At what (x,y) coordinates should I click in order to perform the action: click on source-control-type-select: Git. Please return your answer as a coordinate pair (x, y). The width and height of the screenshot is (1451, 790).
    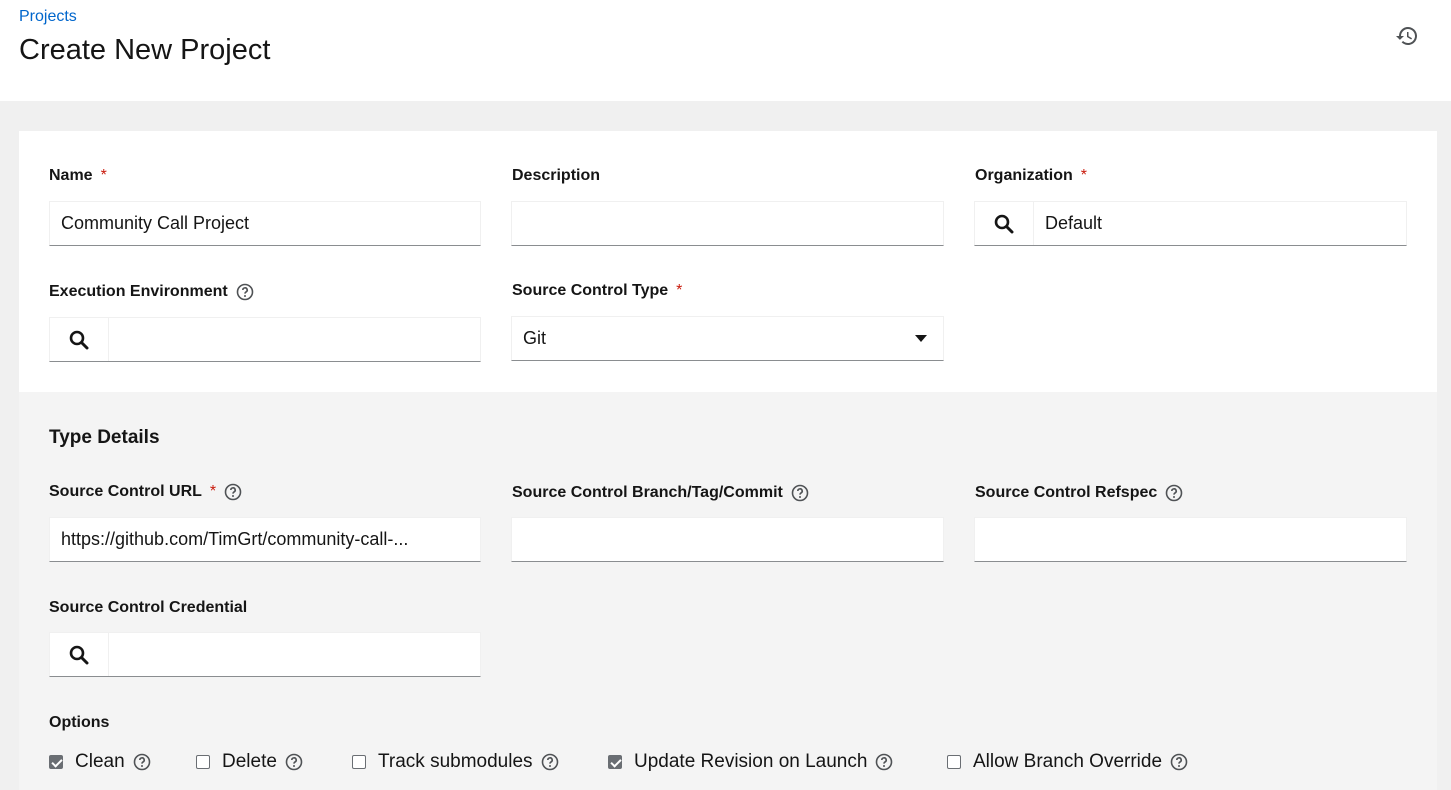
    Looking at the image, I should click on (727, 338).